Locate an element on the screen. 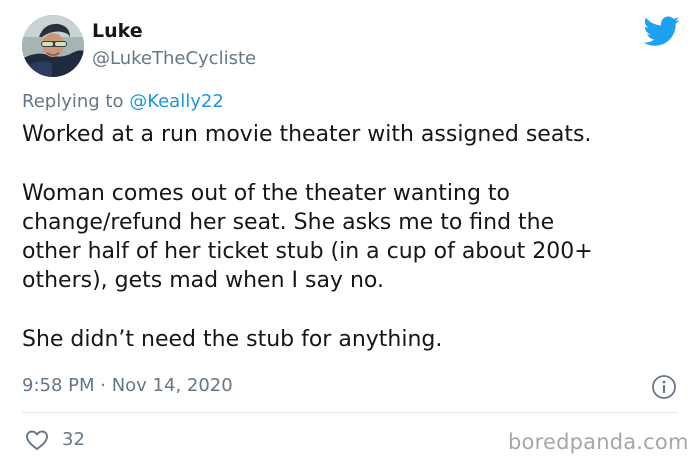 The width and height of the screenshot is (700, 467). divider is located at coordinates (350, 412).